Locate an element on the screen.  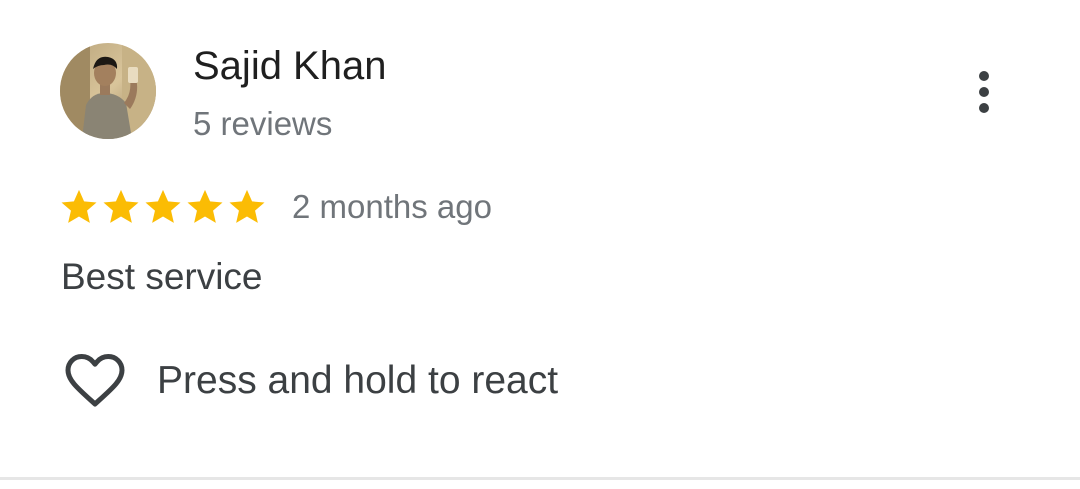
more-options-button is located at coordinates (984, 92).